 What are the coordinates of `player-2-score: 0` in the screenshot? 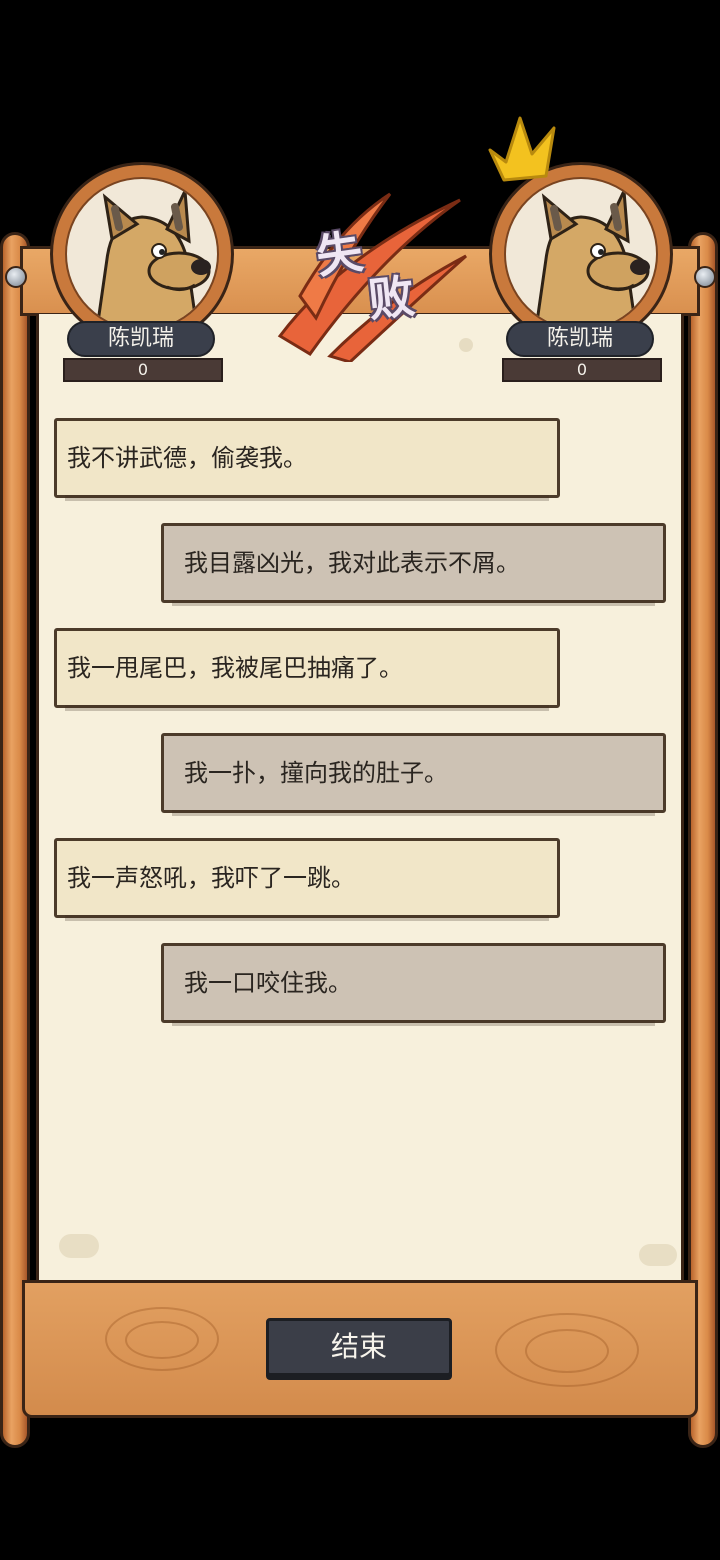 It's located at (582, 370).